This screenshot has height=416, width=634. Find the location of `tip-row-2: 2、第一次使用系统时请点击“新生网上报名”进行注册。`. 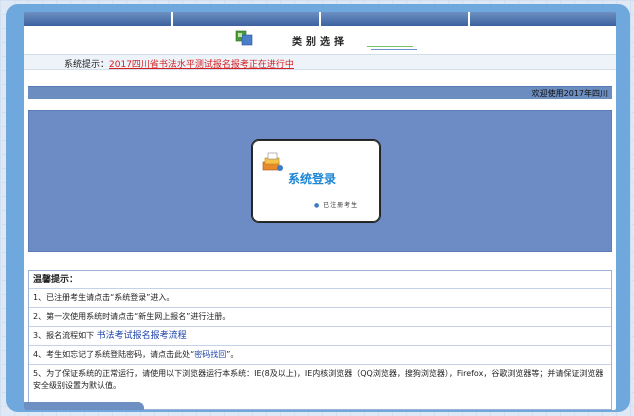

tip-row-2: 2、第一次使用系统时请点击“新生网上报名”进行注册。 is located at coordinates (320, 317).